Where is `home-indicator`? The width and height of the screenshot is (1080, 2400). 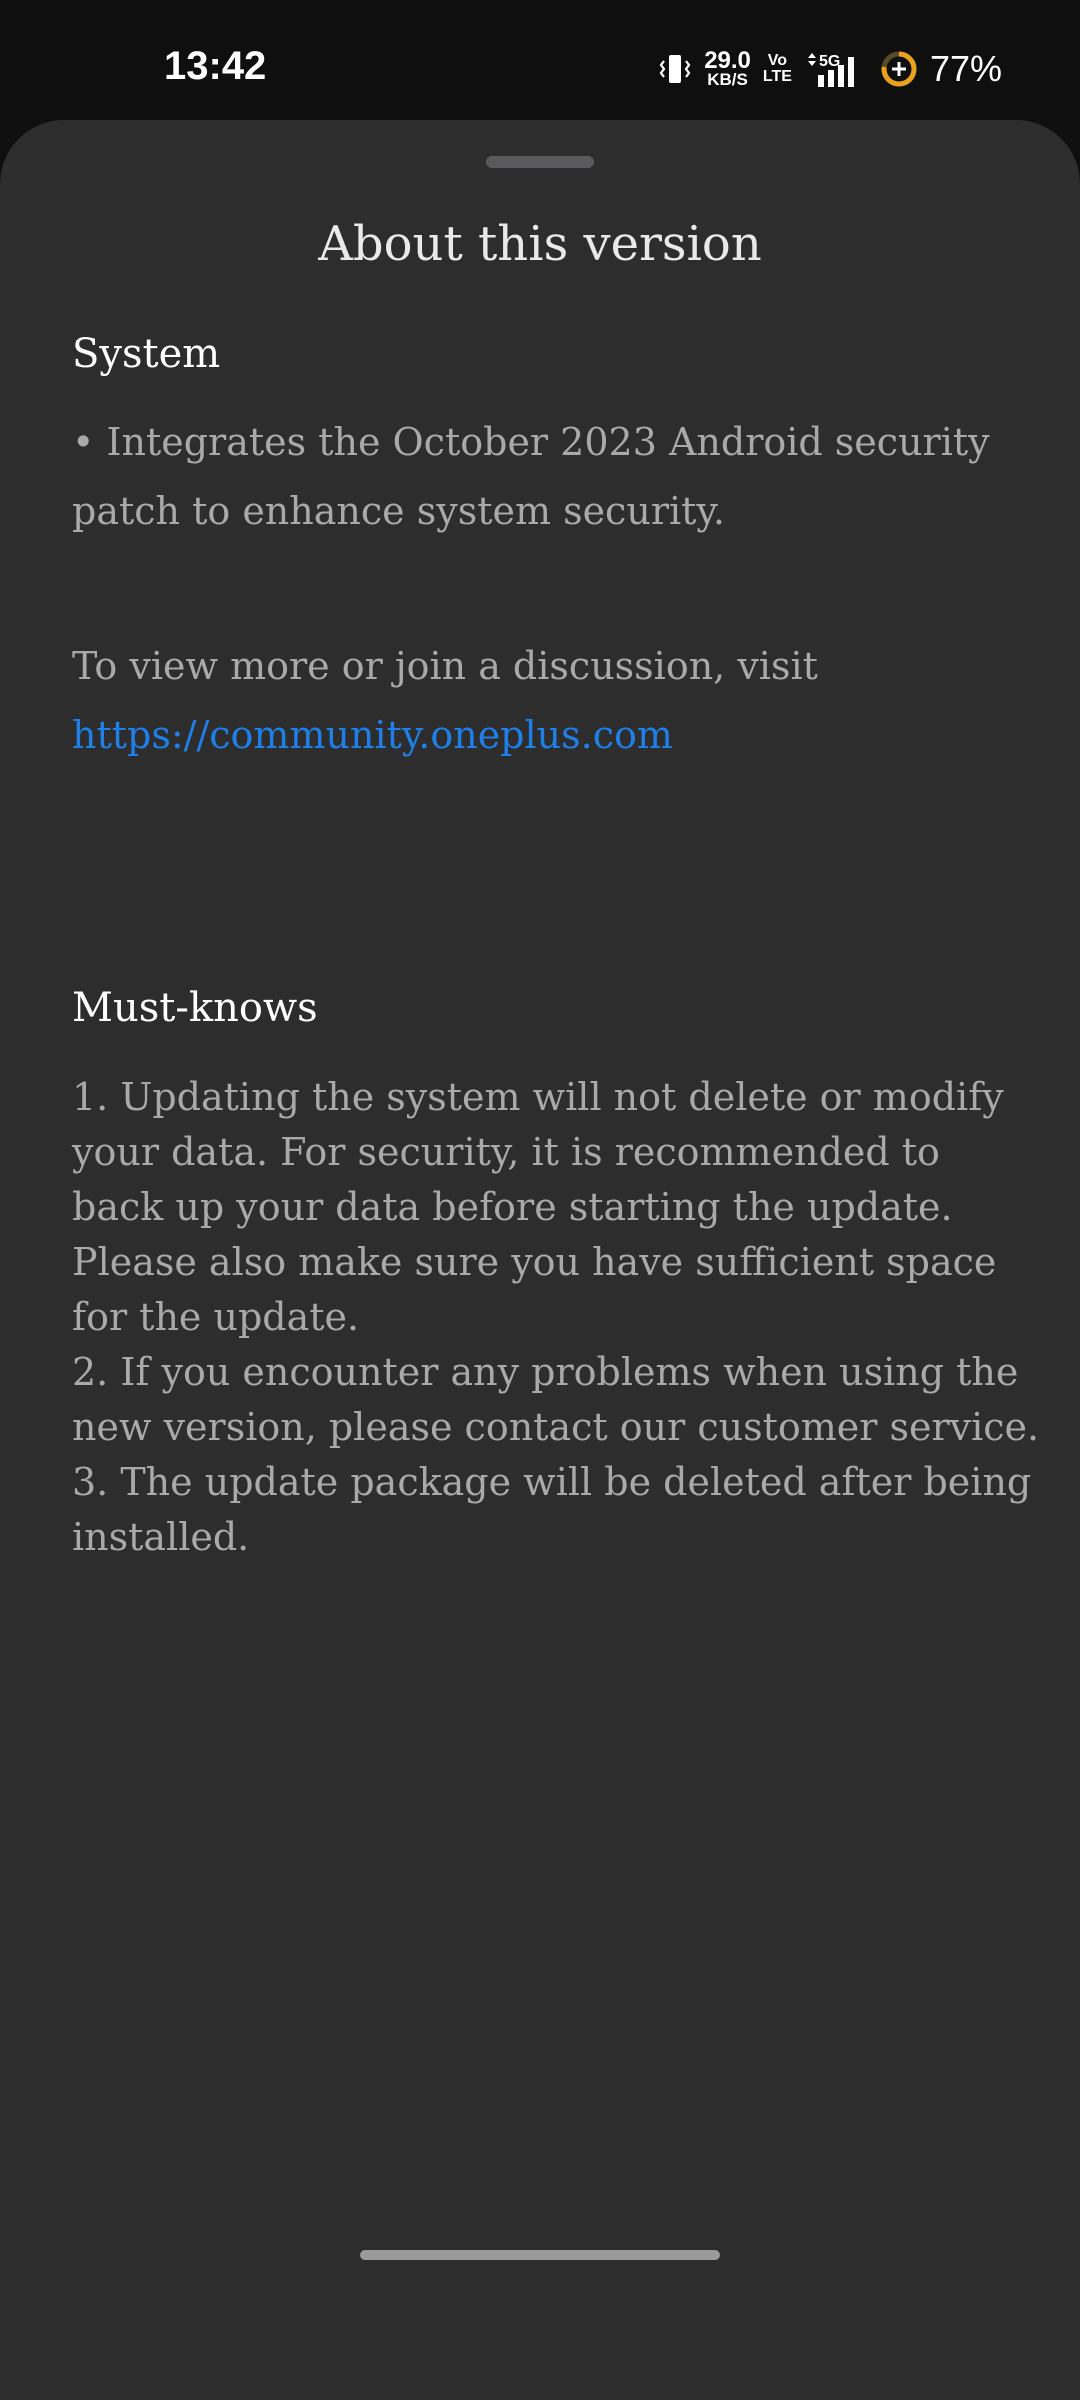 home-indicator is located at coordinates (540, 2255).